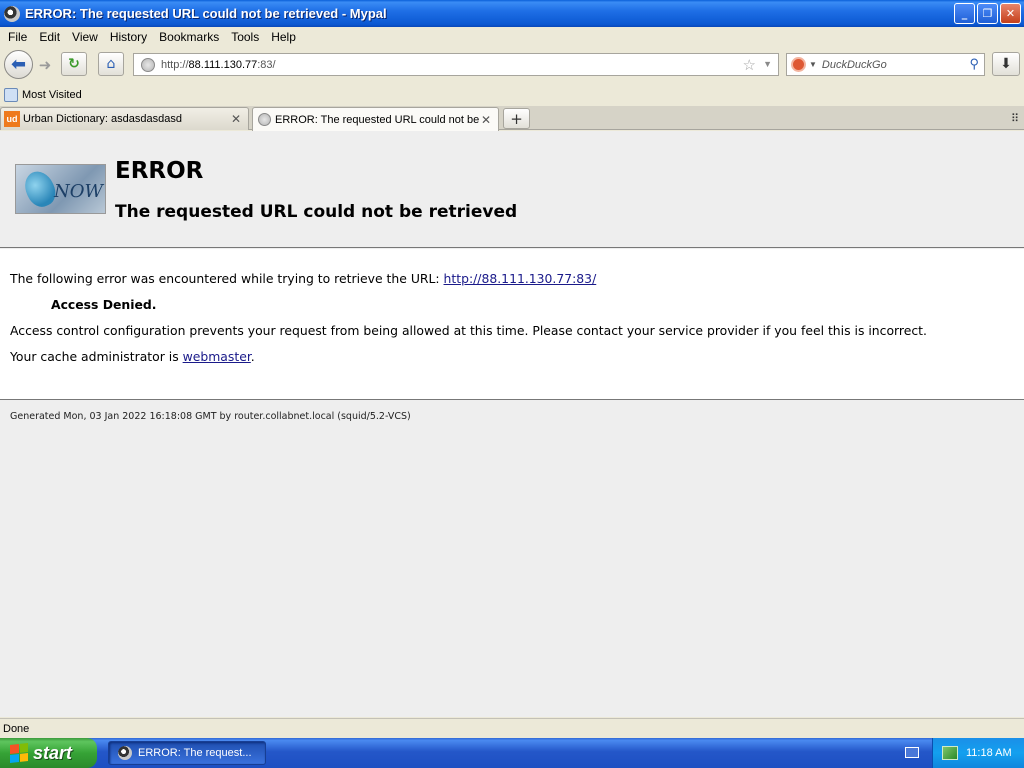  I want to click on tab-urban-dictionary: ud Urban Dictionary: asdasdasdasd ✕, so click(124, 118).